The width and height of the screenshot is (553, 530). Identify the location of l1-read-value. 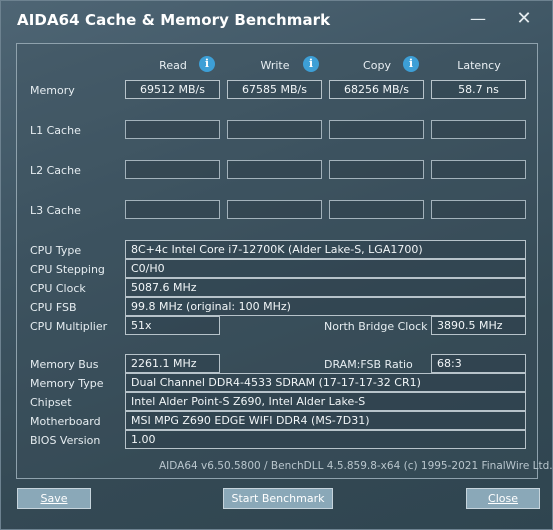
(172, 129).